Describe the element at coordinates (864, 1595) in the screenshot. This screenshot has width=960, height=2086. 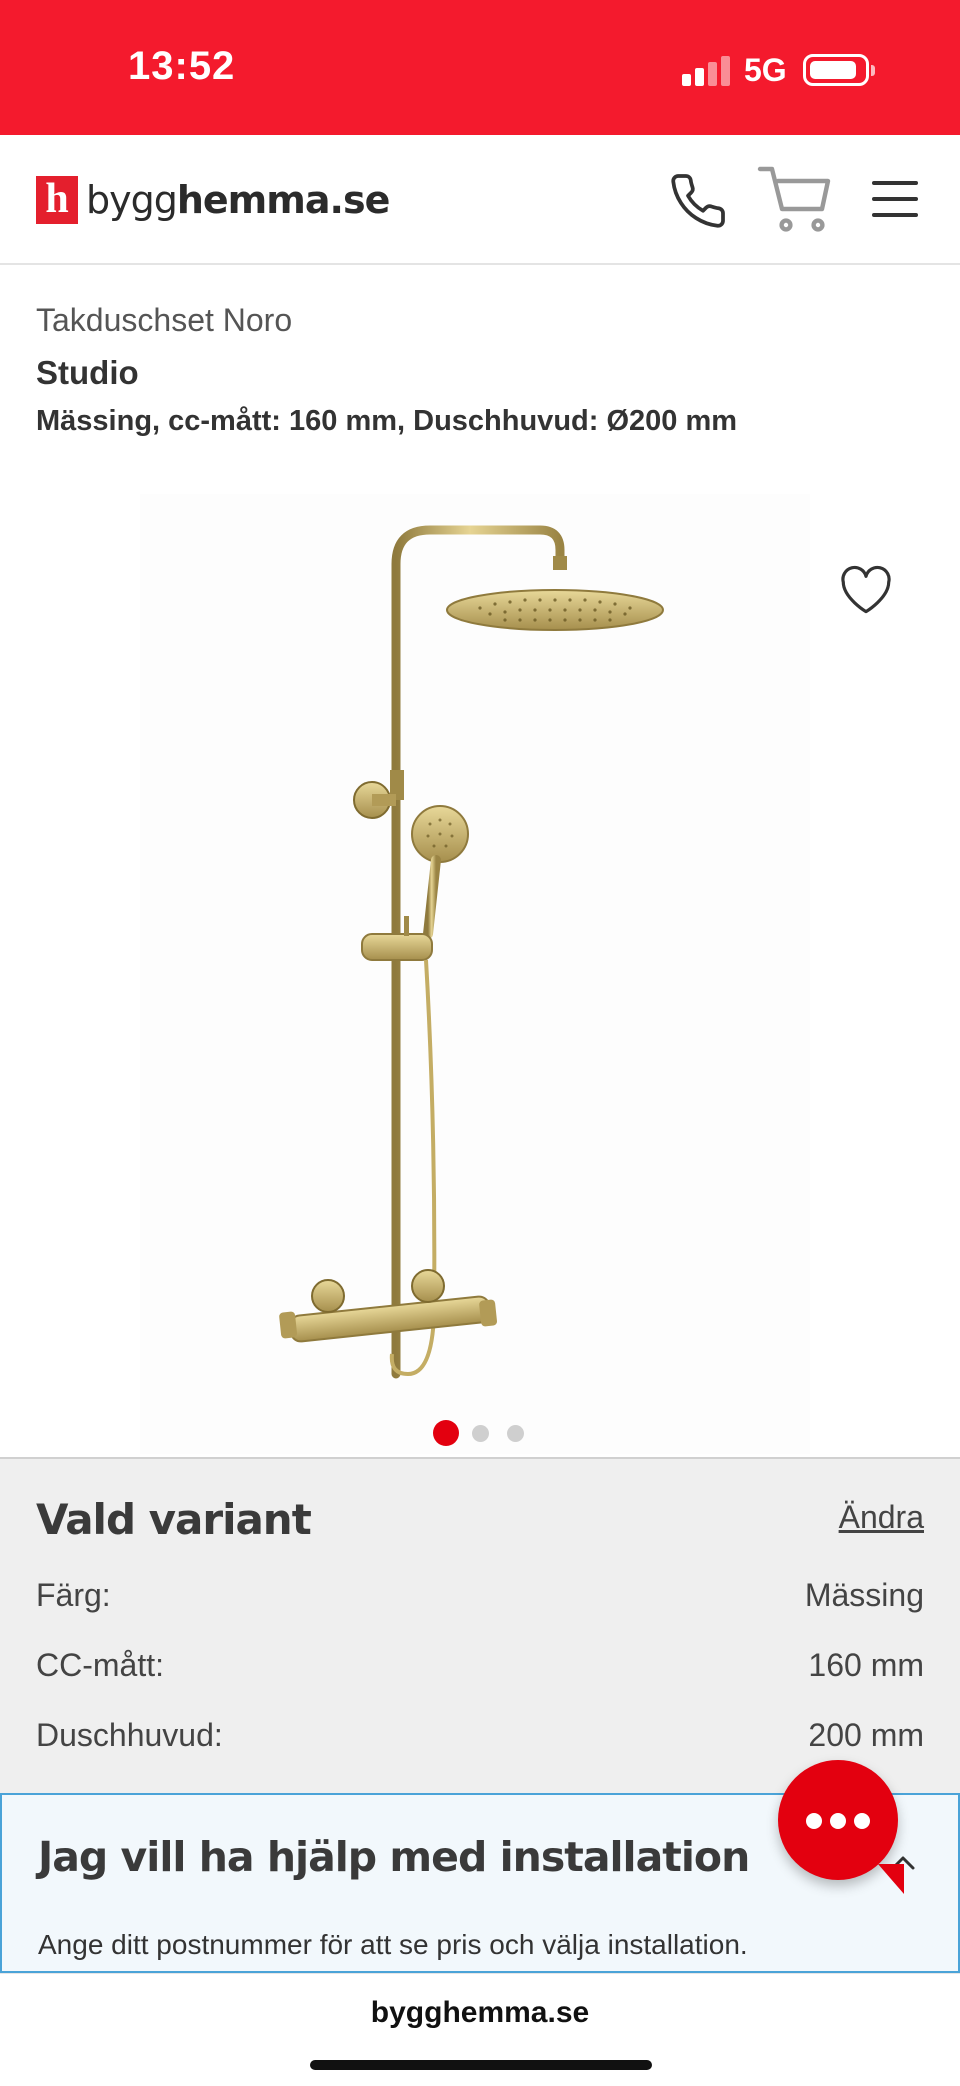
I see `variant-row-value: Mässing` at that location.